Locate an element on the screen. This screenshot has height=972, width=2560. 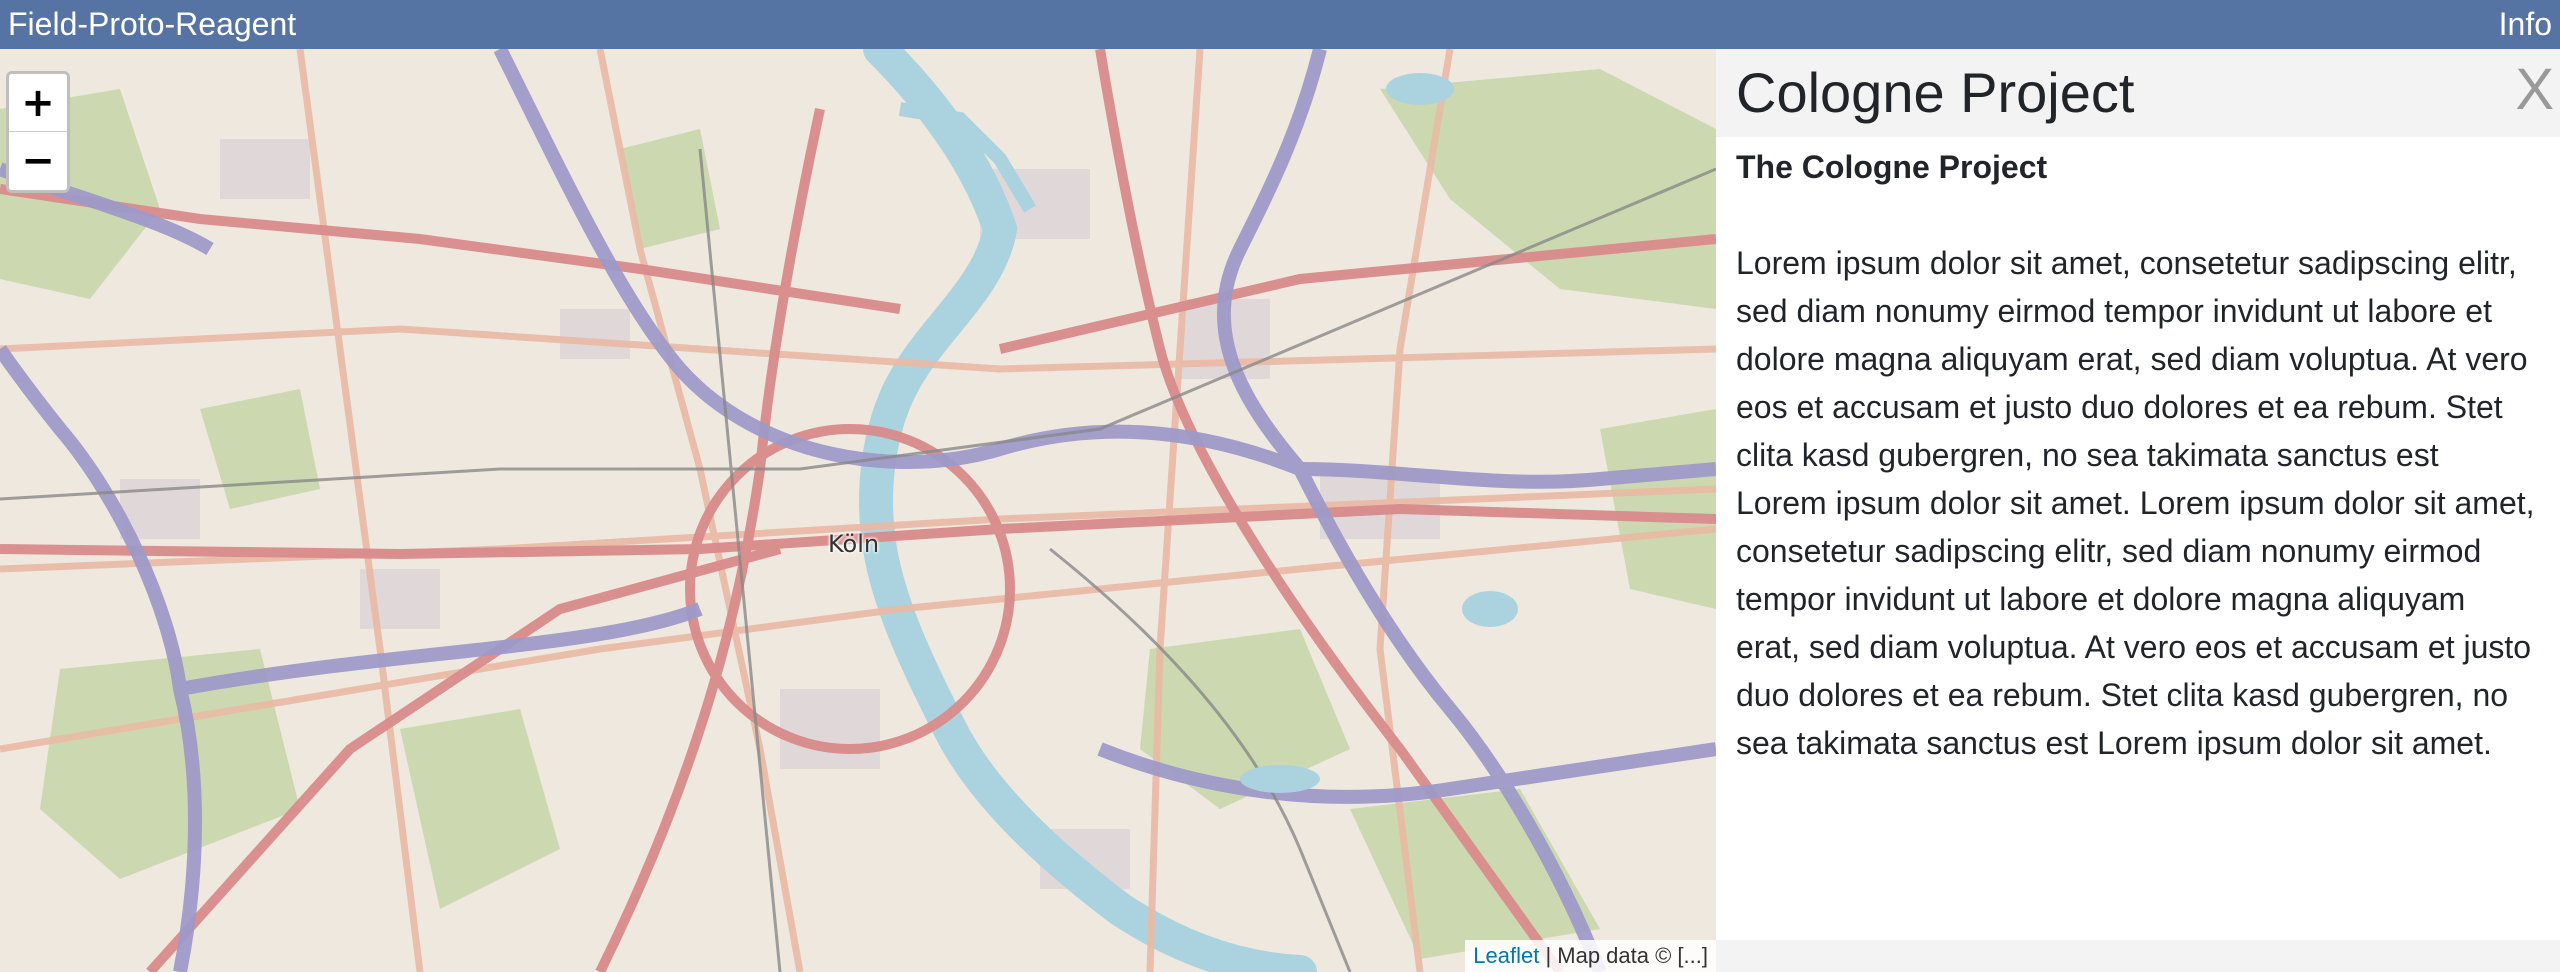
info-link: Info is located at coordinates (2525, 24).